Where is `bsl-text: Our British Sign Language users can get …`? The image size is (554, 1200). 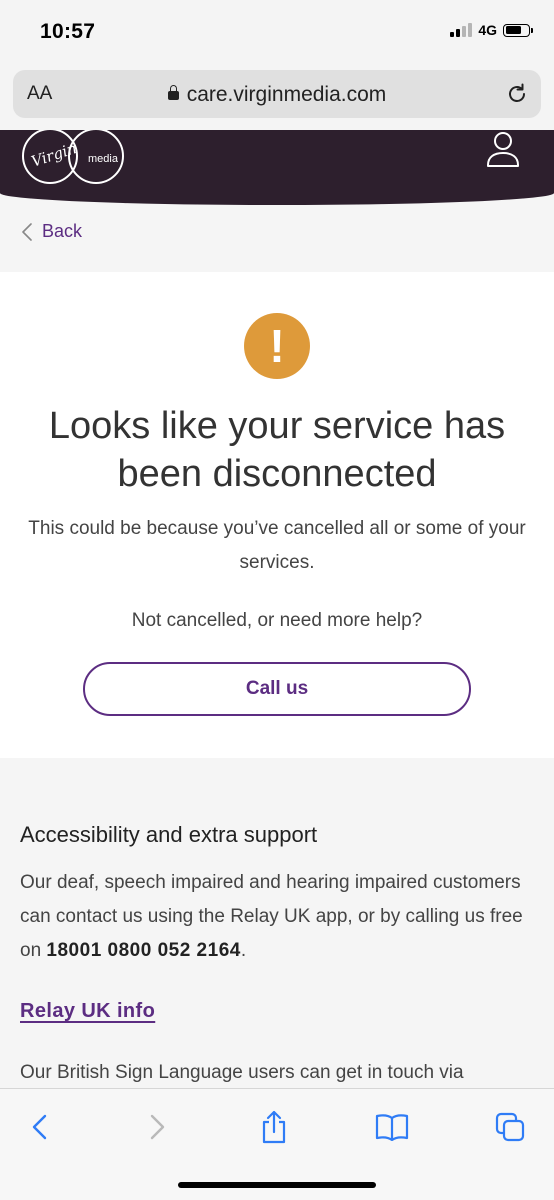 bsl-text: Our British Sign Language users can get … is located at coordinates (242, 1072).